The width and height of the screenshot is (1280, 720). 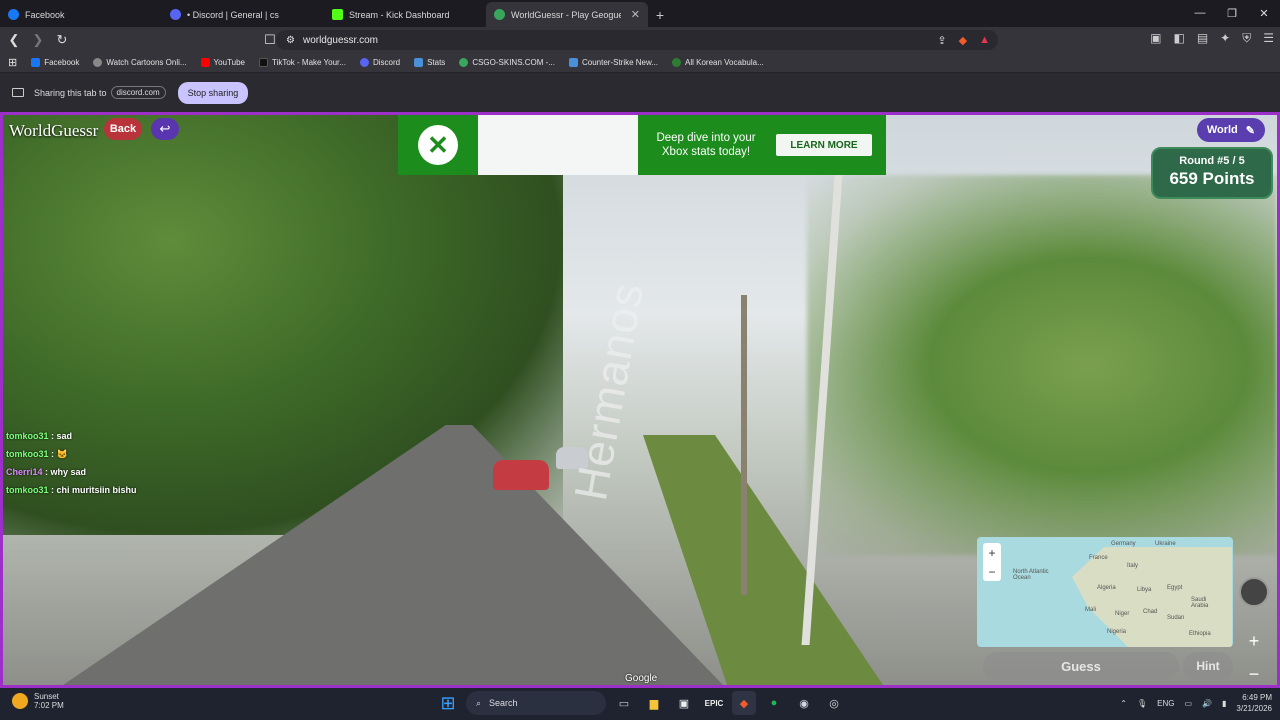 I want to click on bookmark-item: Facebook, so click(x=55, y=62).